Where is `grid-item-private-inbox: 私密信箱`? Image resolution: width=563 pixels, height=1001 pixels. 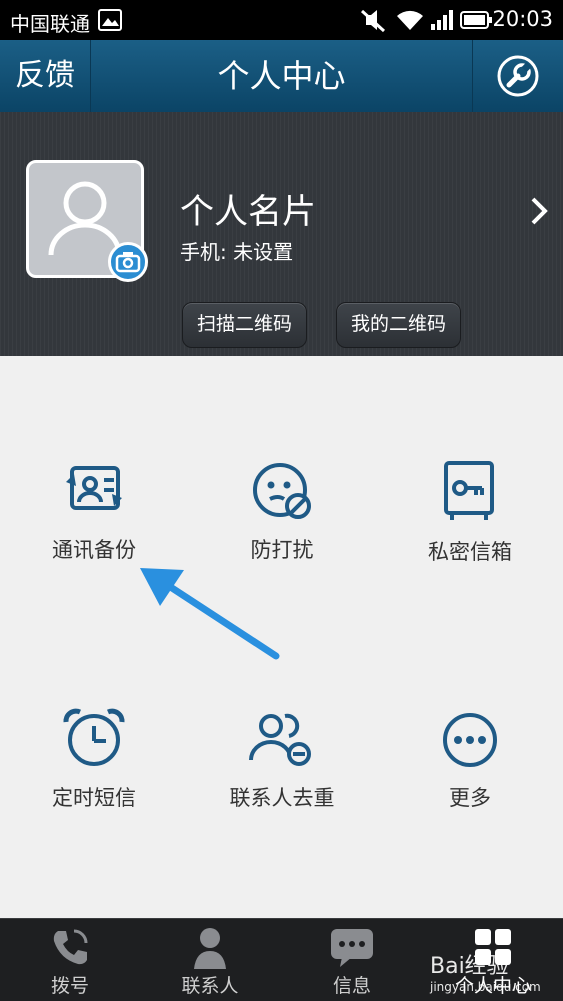 grid-item-private-inbox: 私密信箱 is located at coordinates (469, 513).